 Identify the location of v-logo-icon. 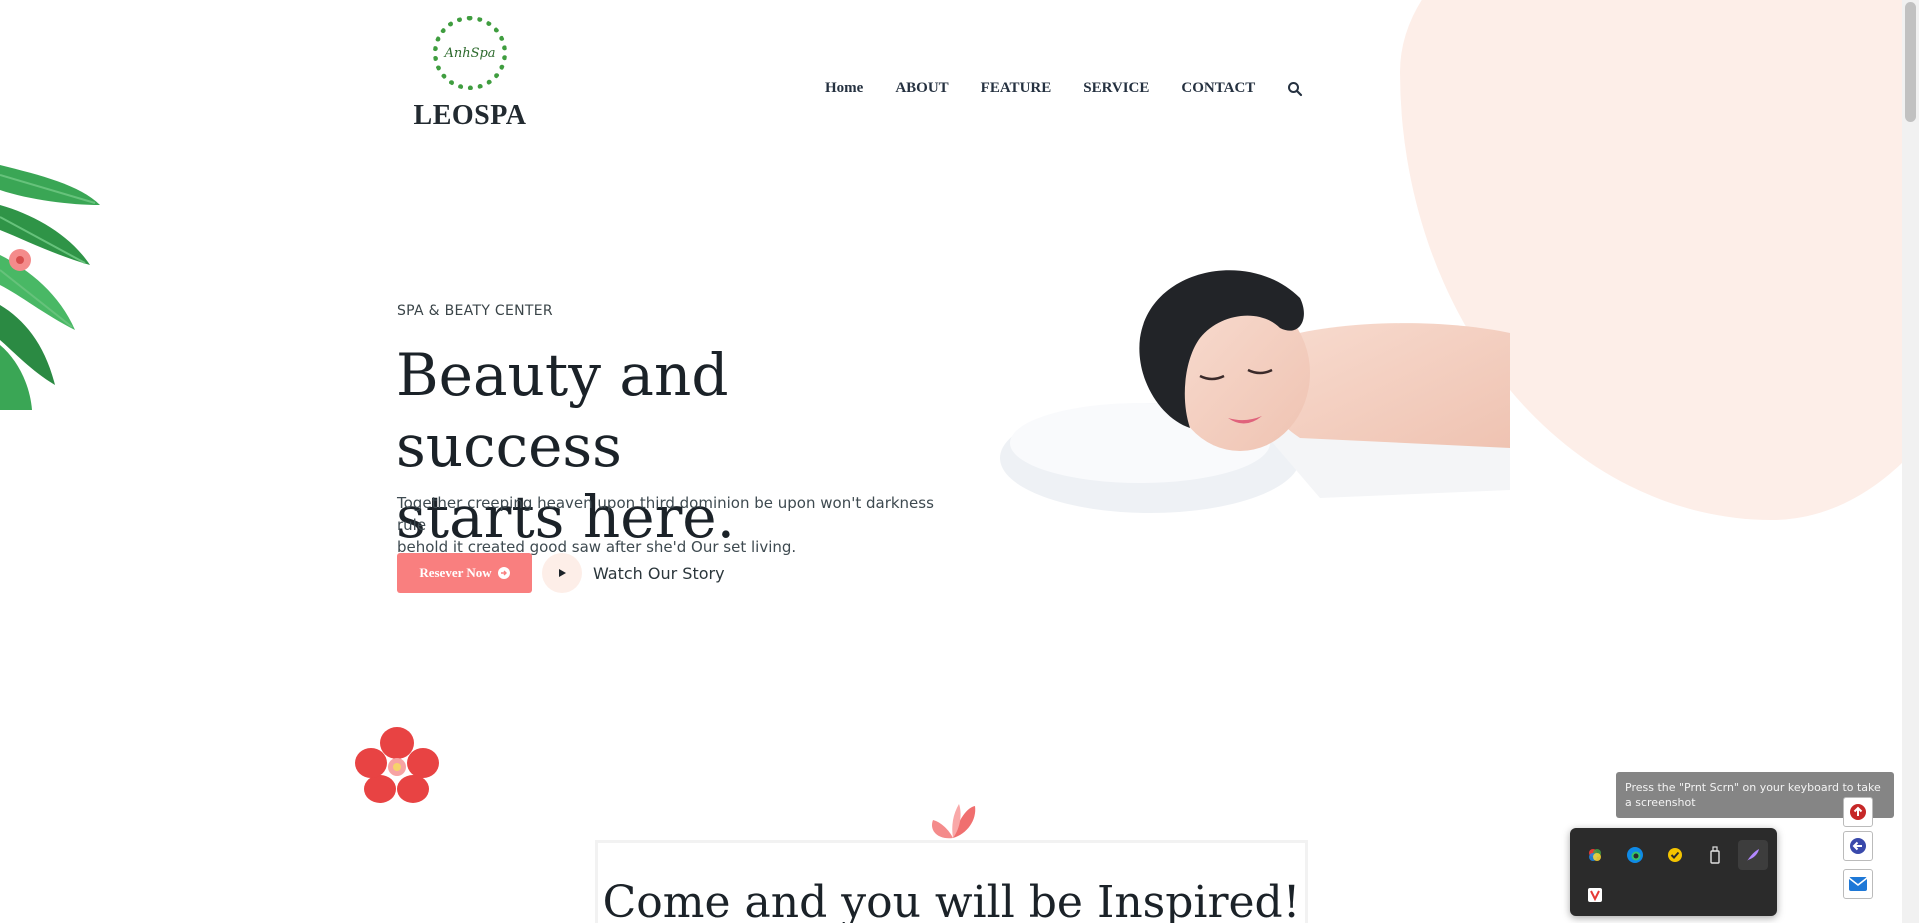
(1595, 895).